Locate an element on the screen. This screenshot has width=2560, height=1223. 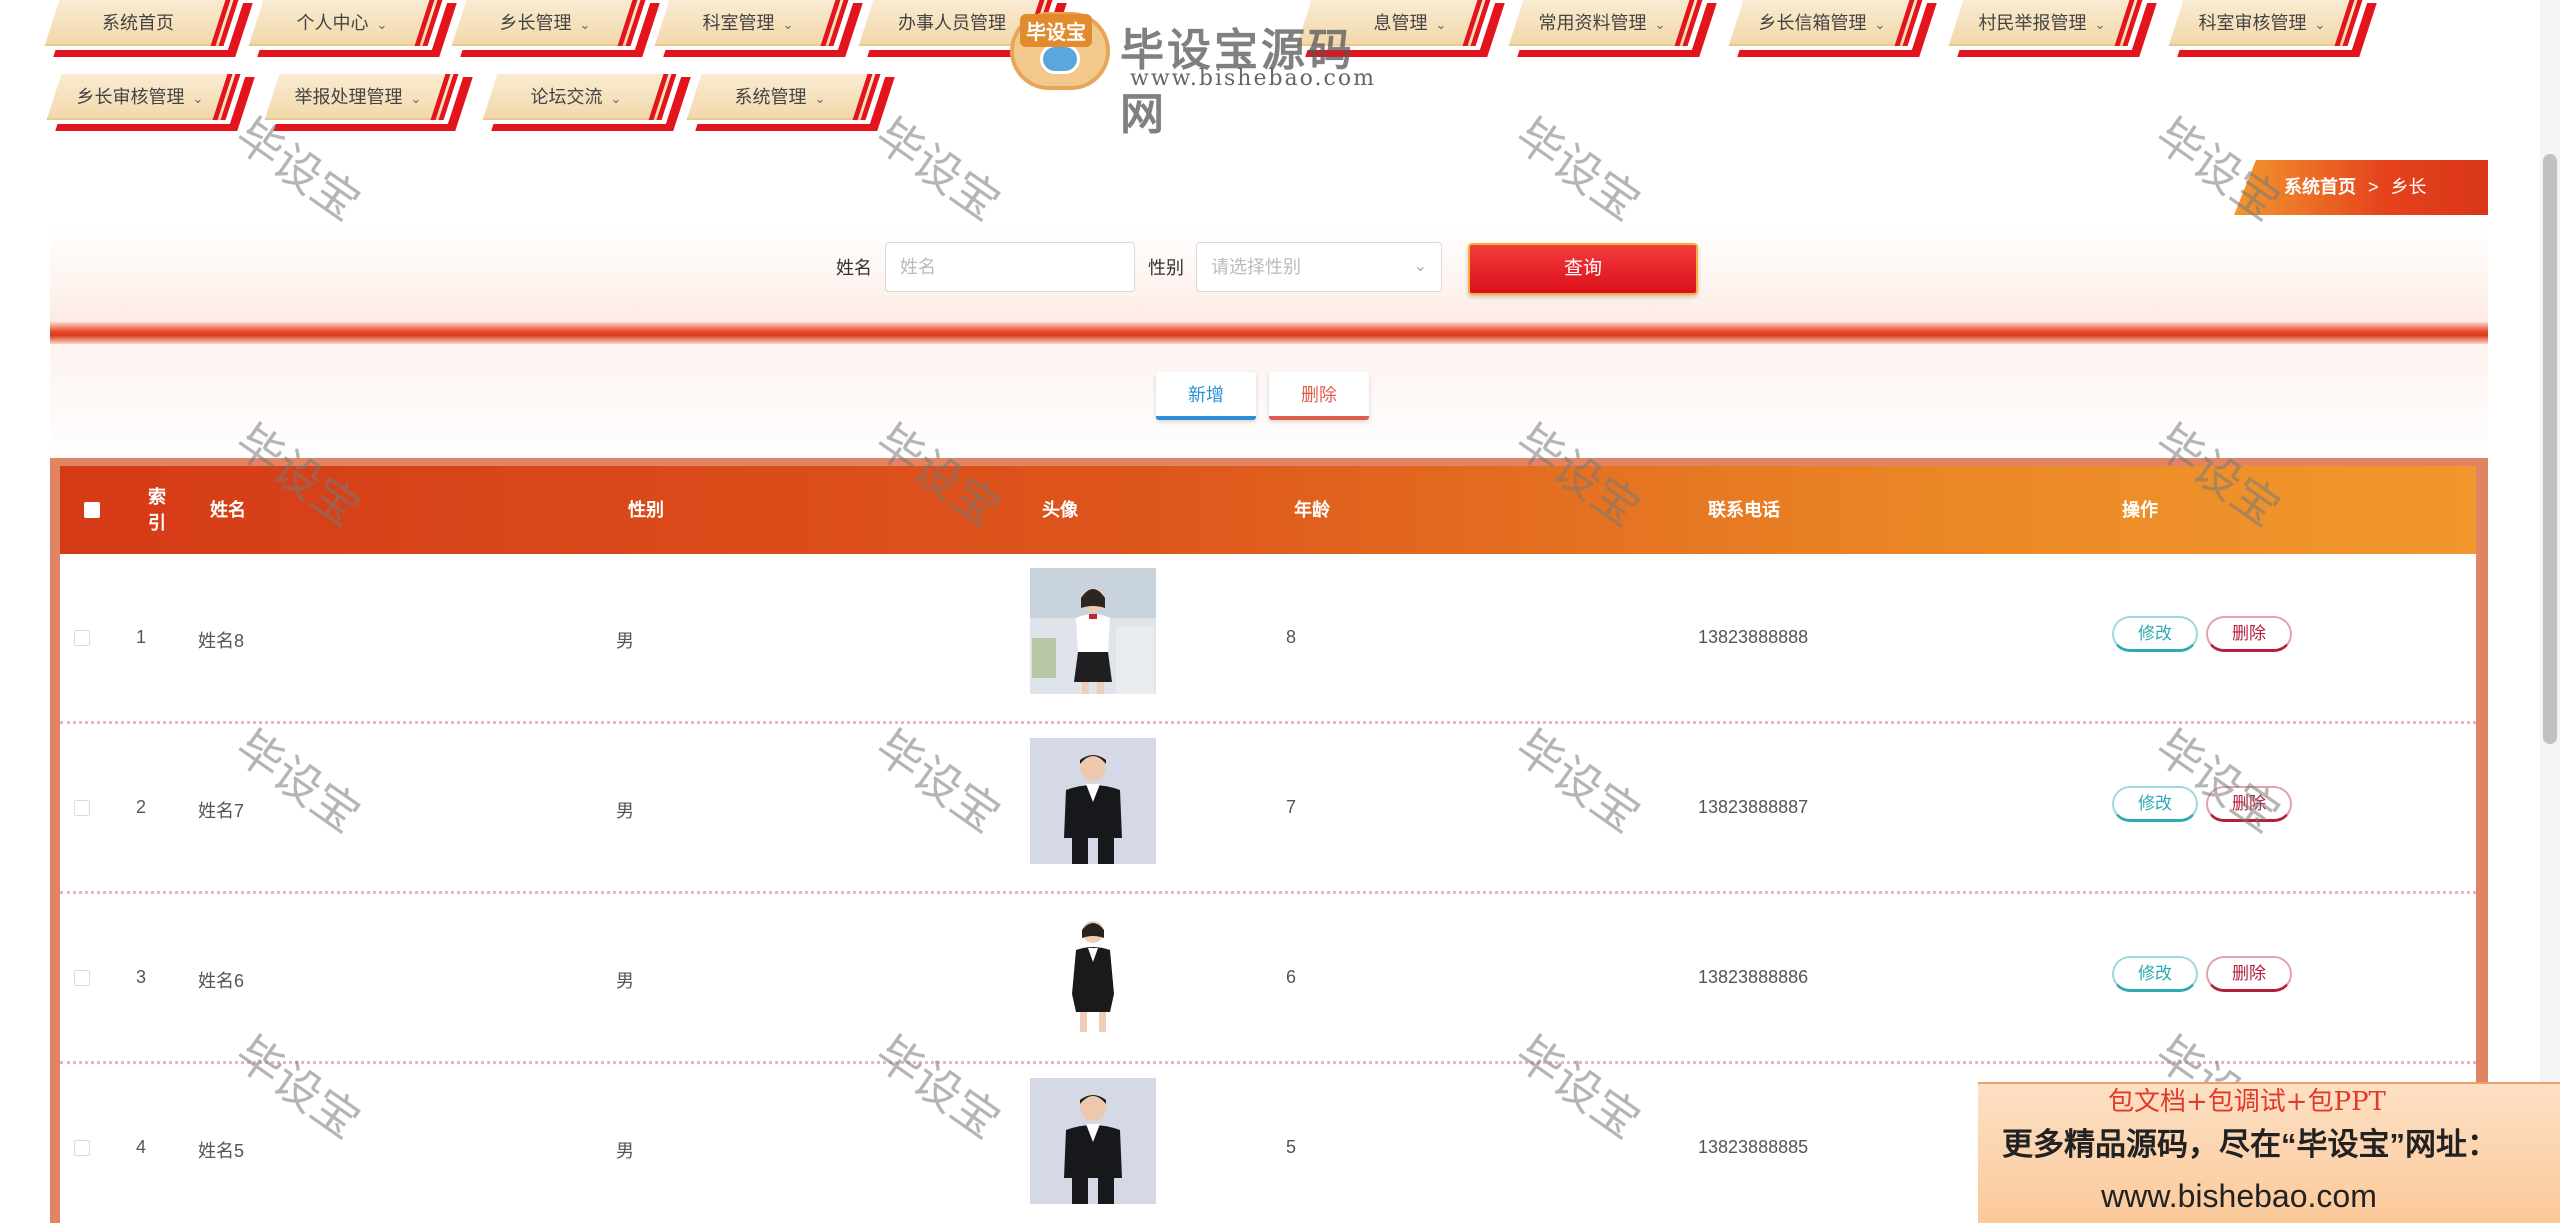
menu-label: 个人中心 is located at coordinates (332, 23).